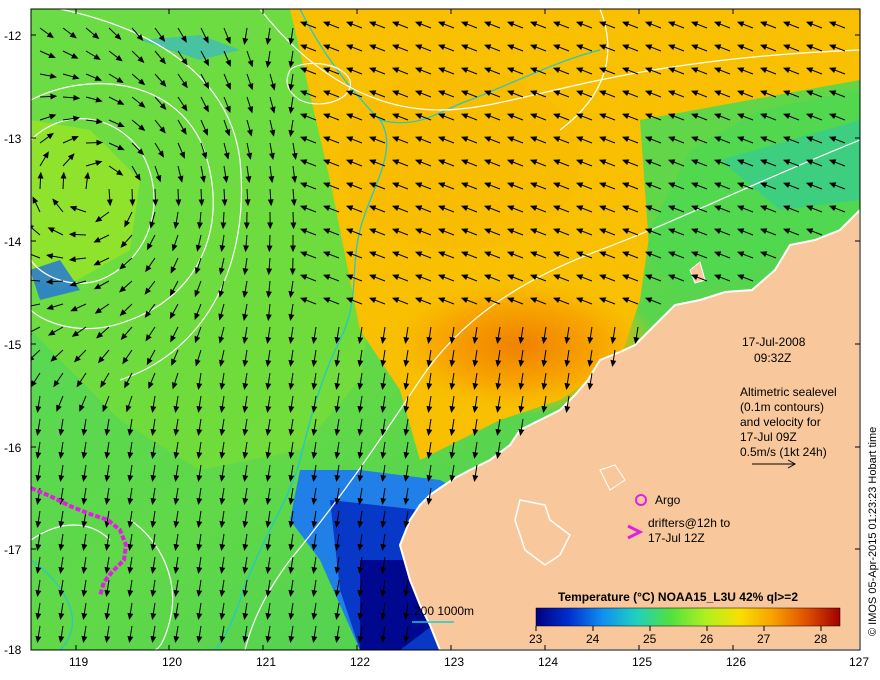  Describe the element at coordinates (774, 342) in the screenshot. I see `date-label: 17-Jul-2008` at that location.